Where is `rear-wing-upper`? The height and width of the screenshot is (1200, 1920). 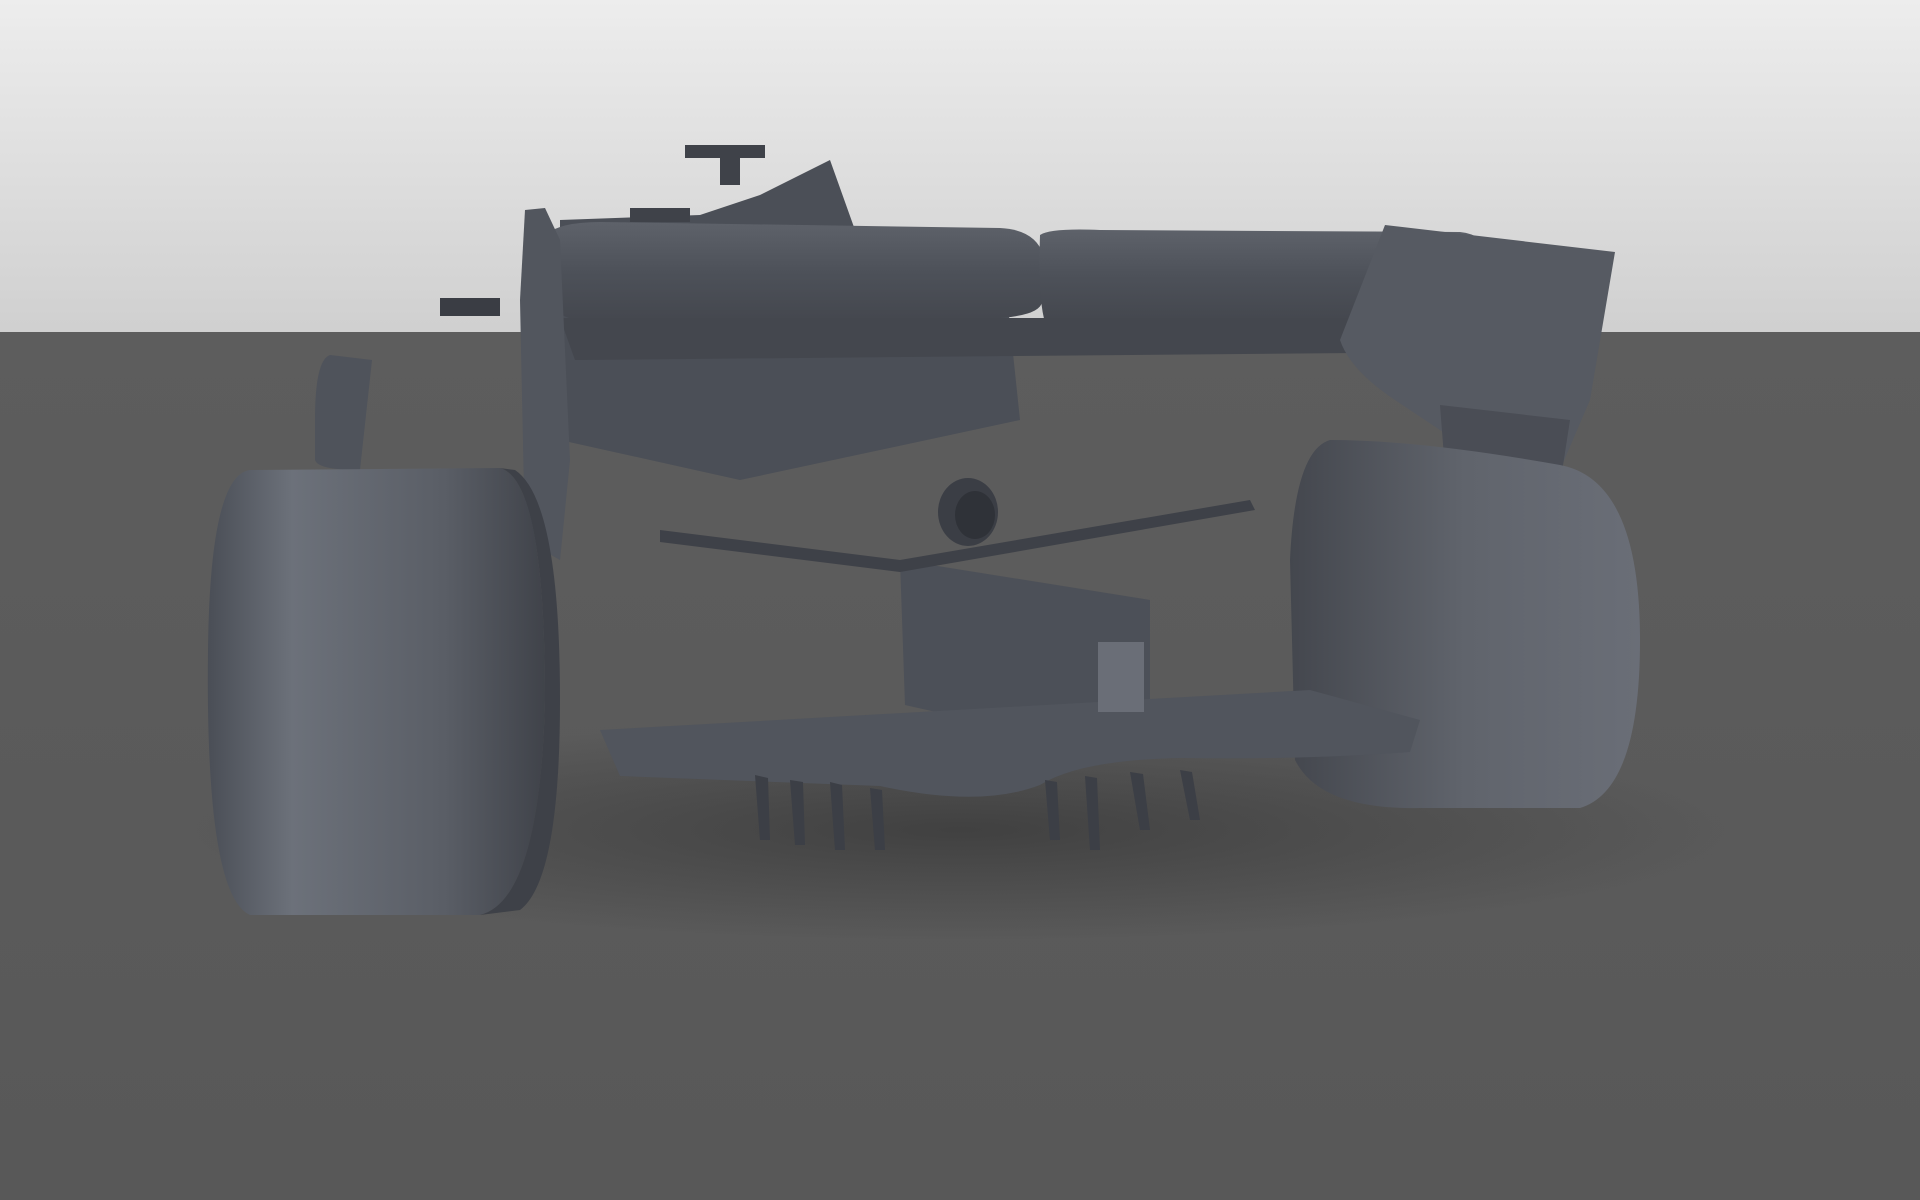
rear-wing-upper is located at coordinates (795, 272).